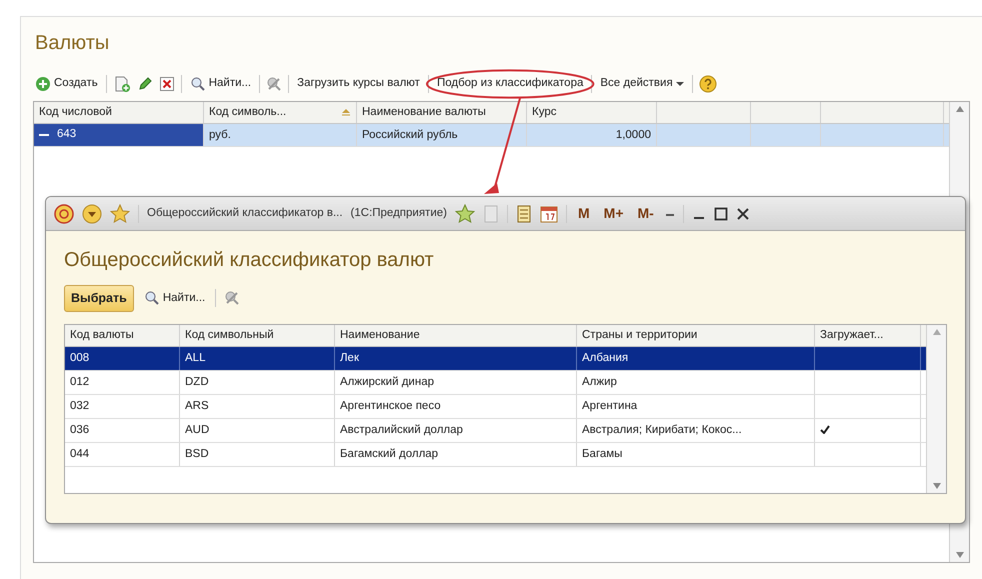 This screenshot has width=982, height=579. What do you see at coordinates (605, 358) in the screenshot?
I see `table-cell: Албания` at bounding box center [605, 358].